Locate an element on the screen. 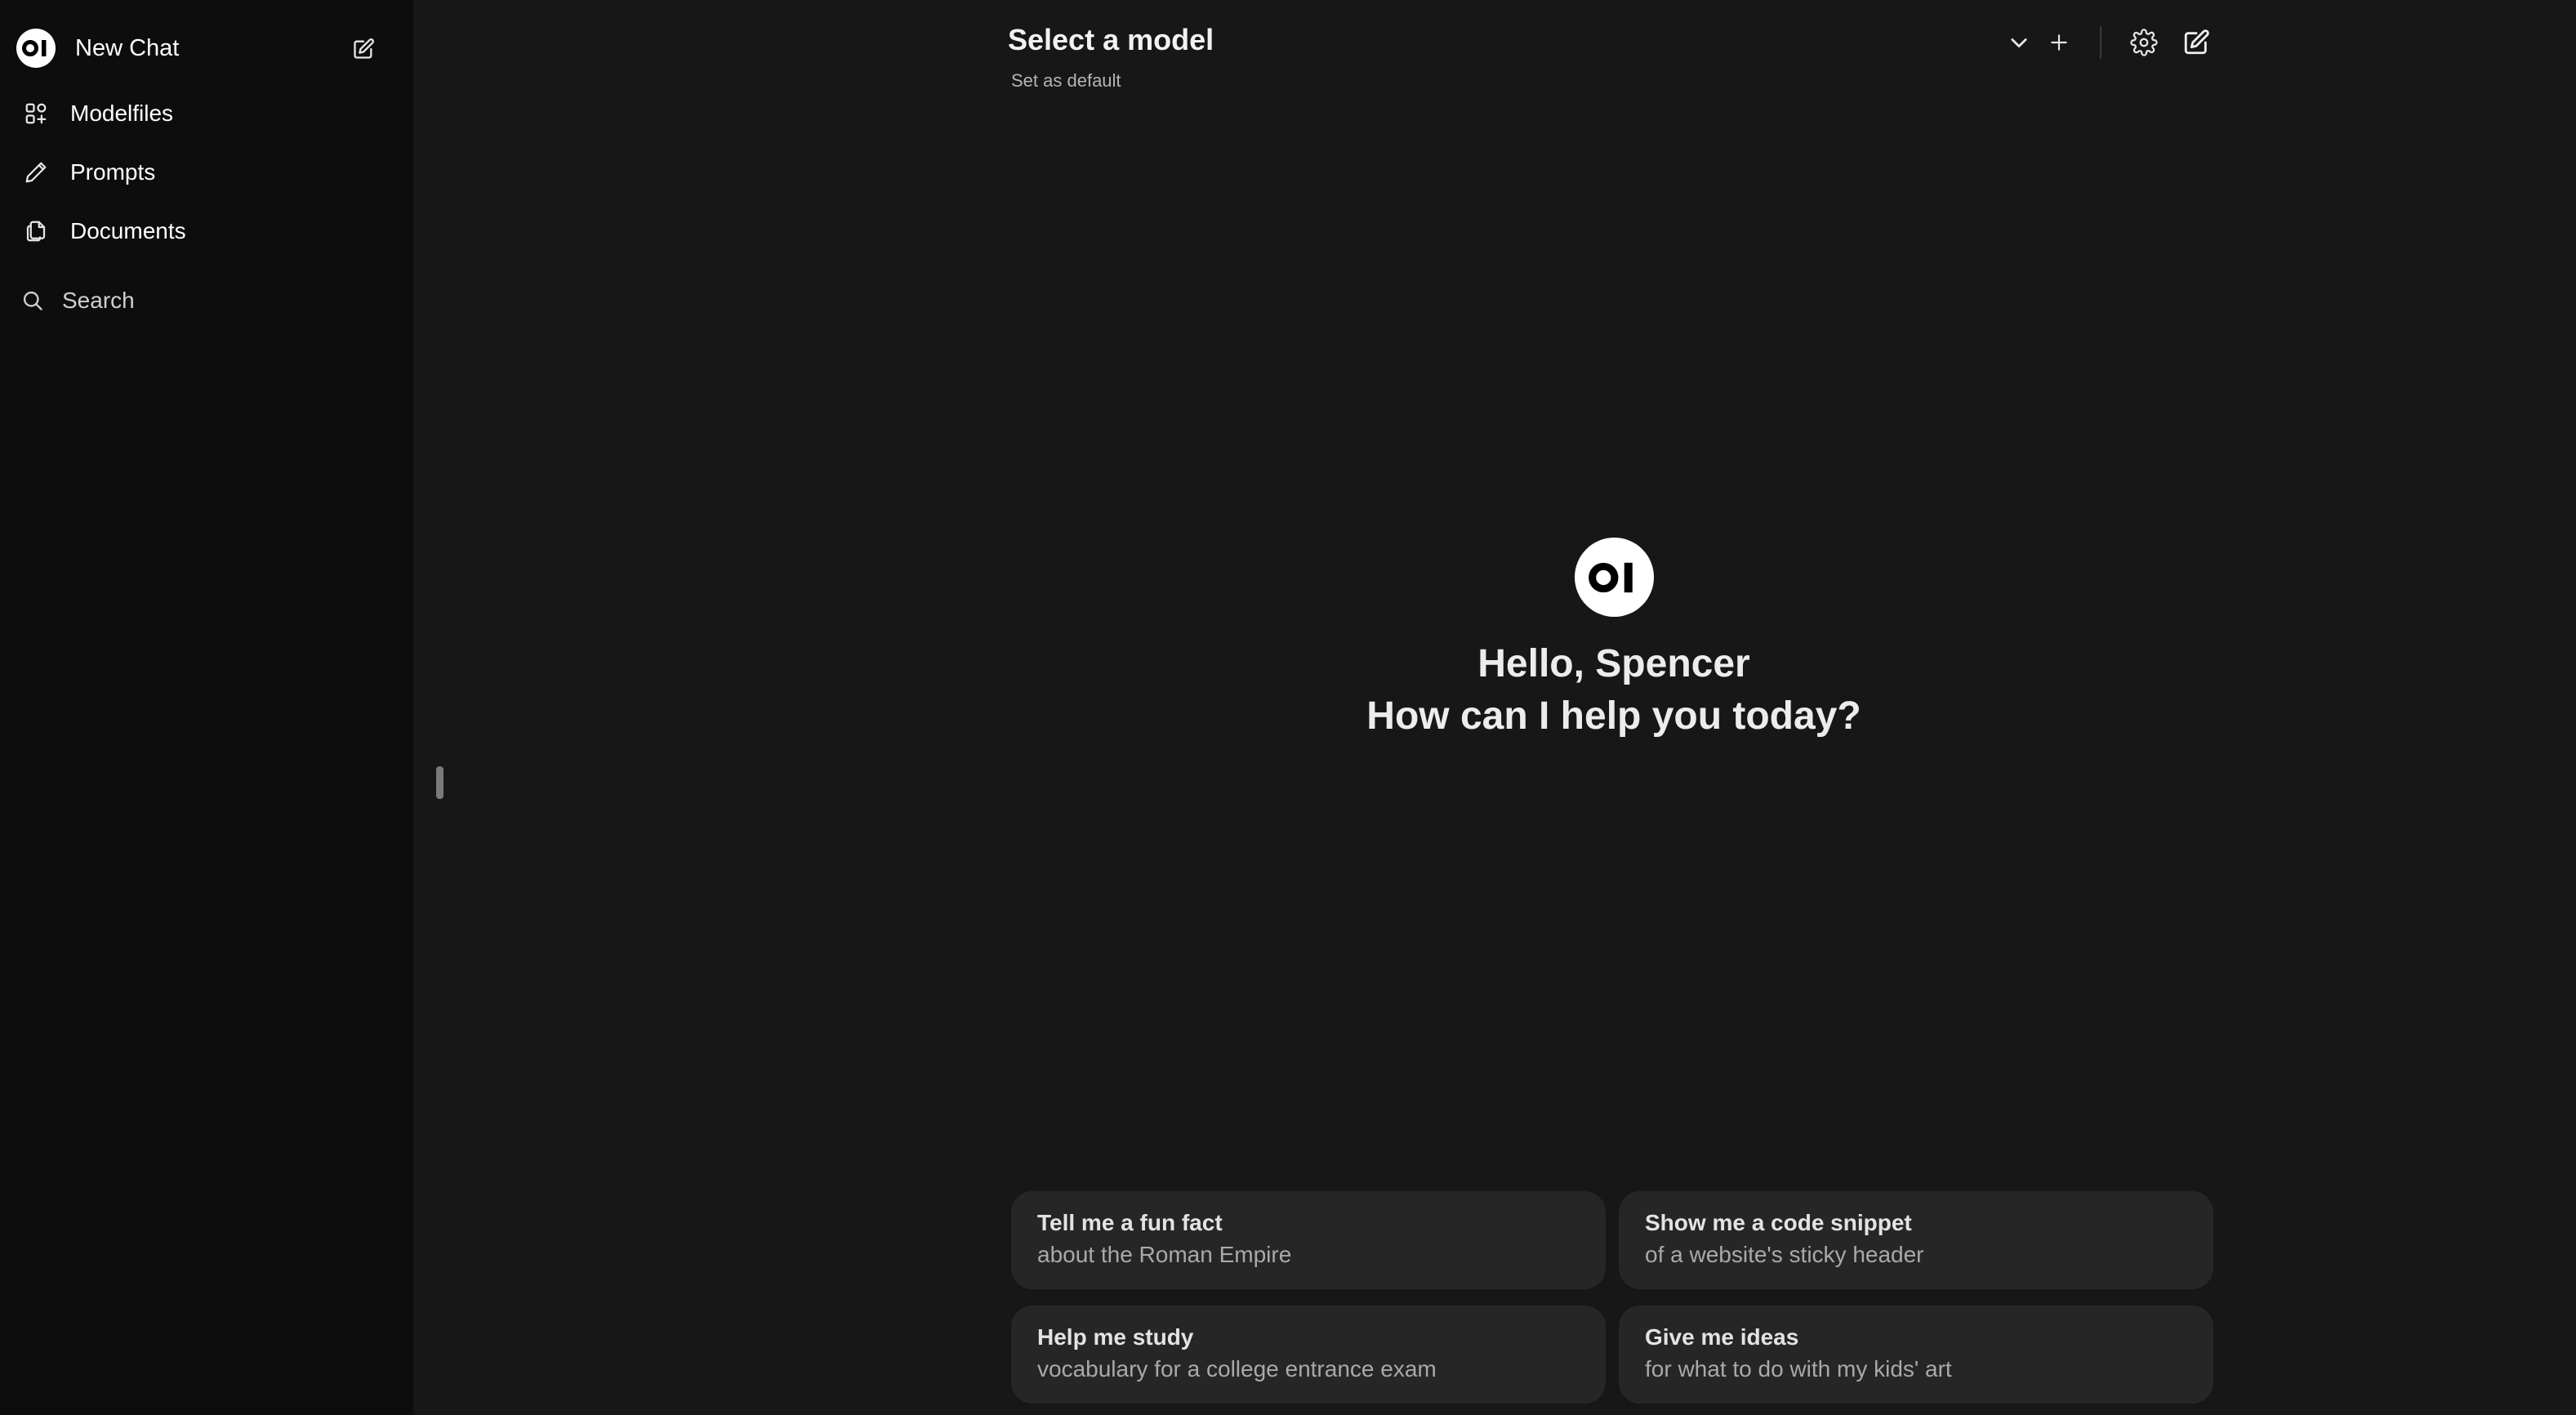 This screenshot has width=2576, height=1415. sidebar-item-label: Prompts is located at coordinates (113, 172).